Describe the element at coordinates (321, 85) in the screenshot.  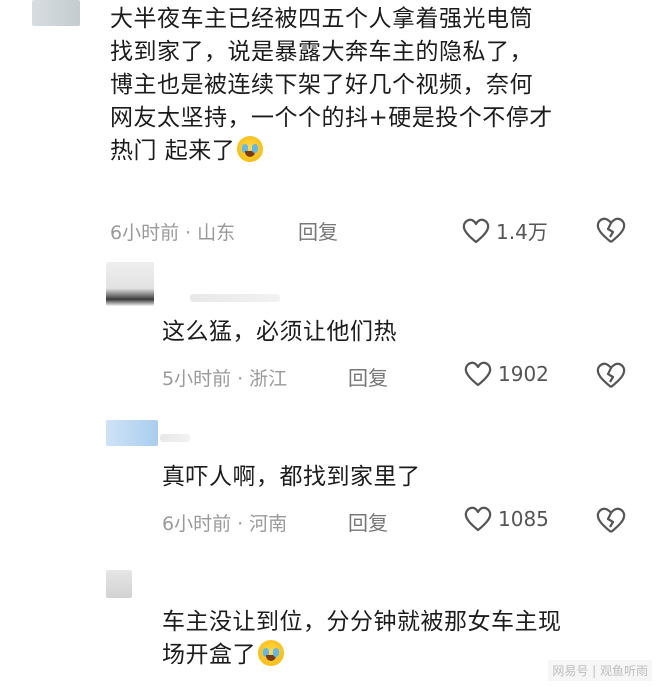
I see `comment-line: 博主也是被连续下架了好几个视频，奈何` at that location.